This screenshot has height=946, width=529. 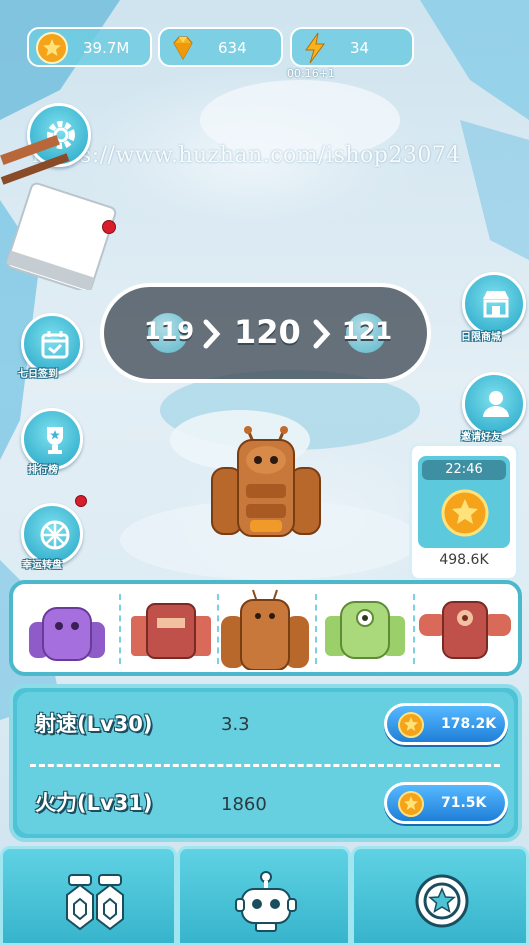 I want to click on robot-slot-red-tank, so click(x=465, y=629).